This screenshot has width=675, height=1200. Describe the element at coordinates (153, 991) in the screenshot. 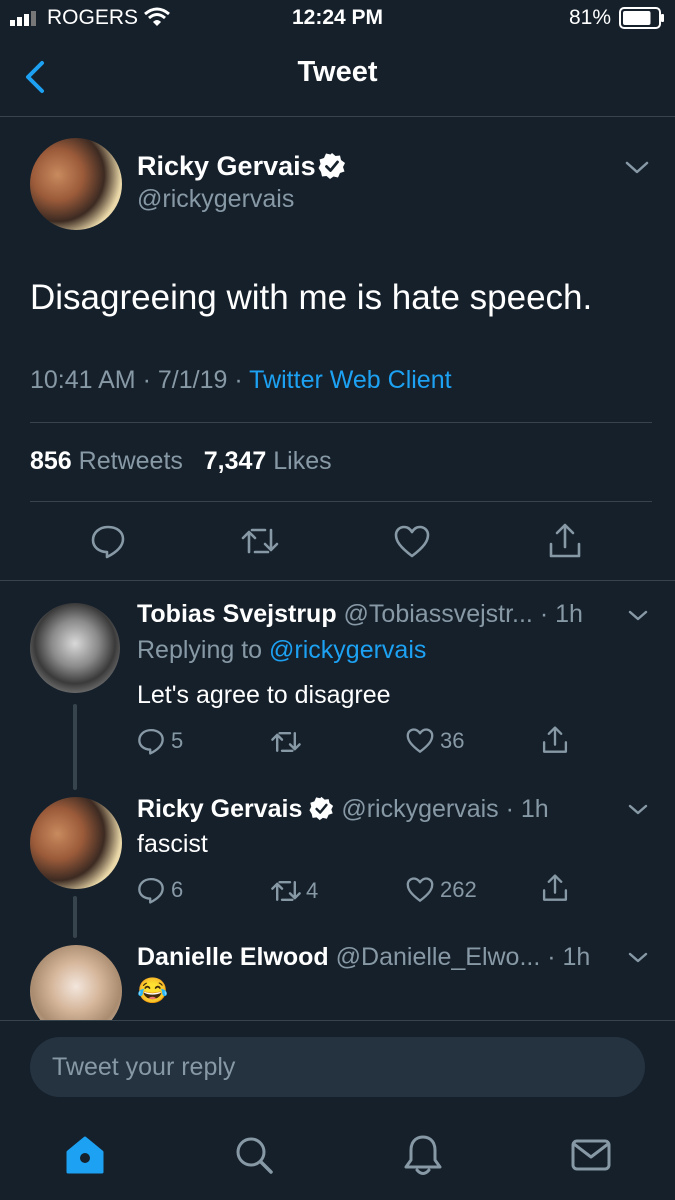

I see `reply-text: 😂` at that location.